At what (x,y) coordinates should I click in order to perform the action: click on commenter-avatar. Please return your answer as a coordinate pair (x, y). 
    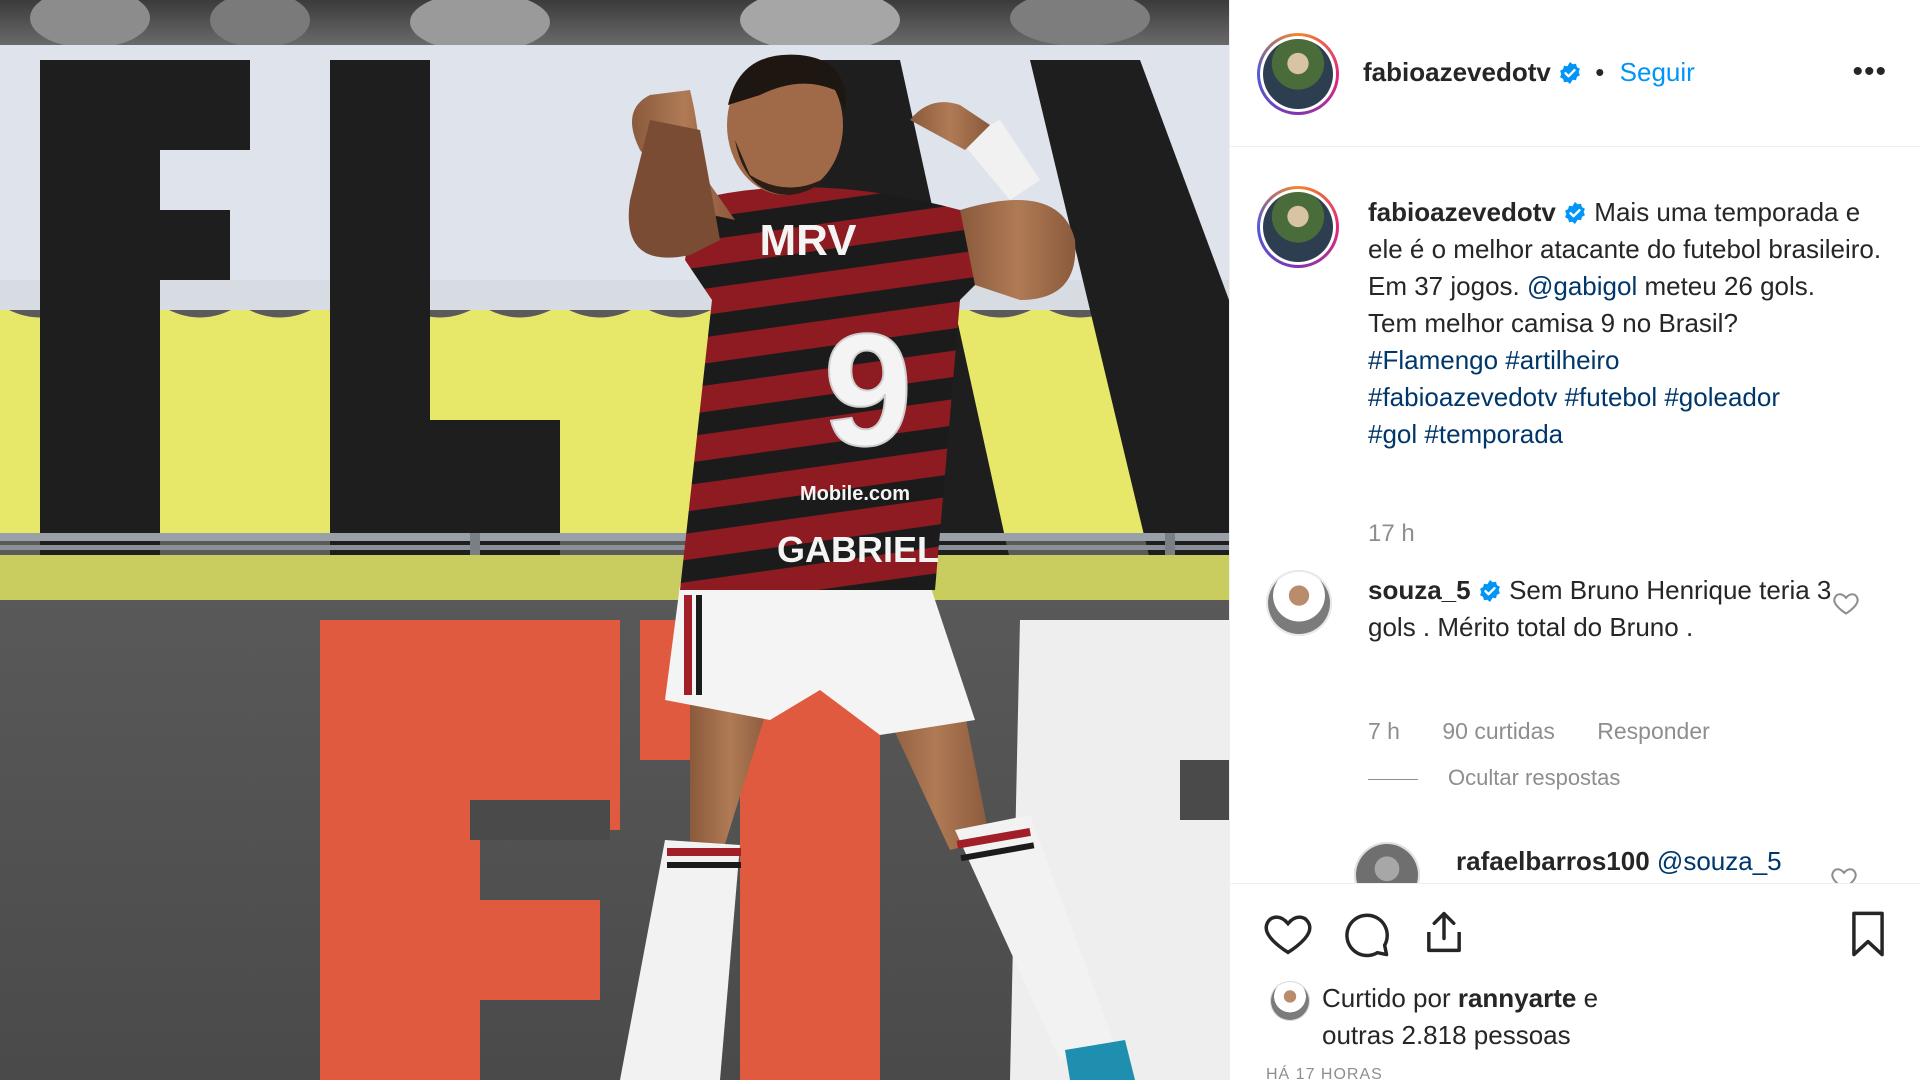
    Looking at the image, I should click on (1299, 603).